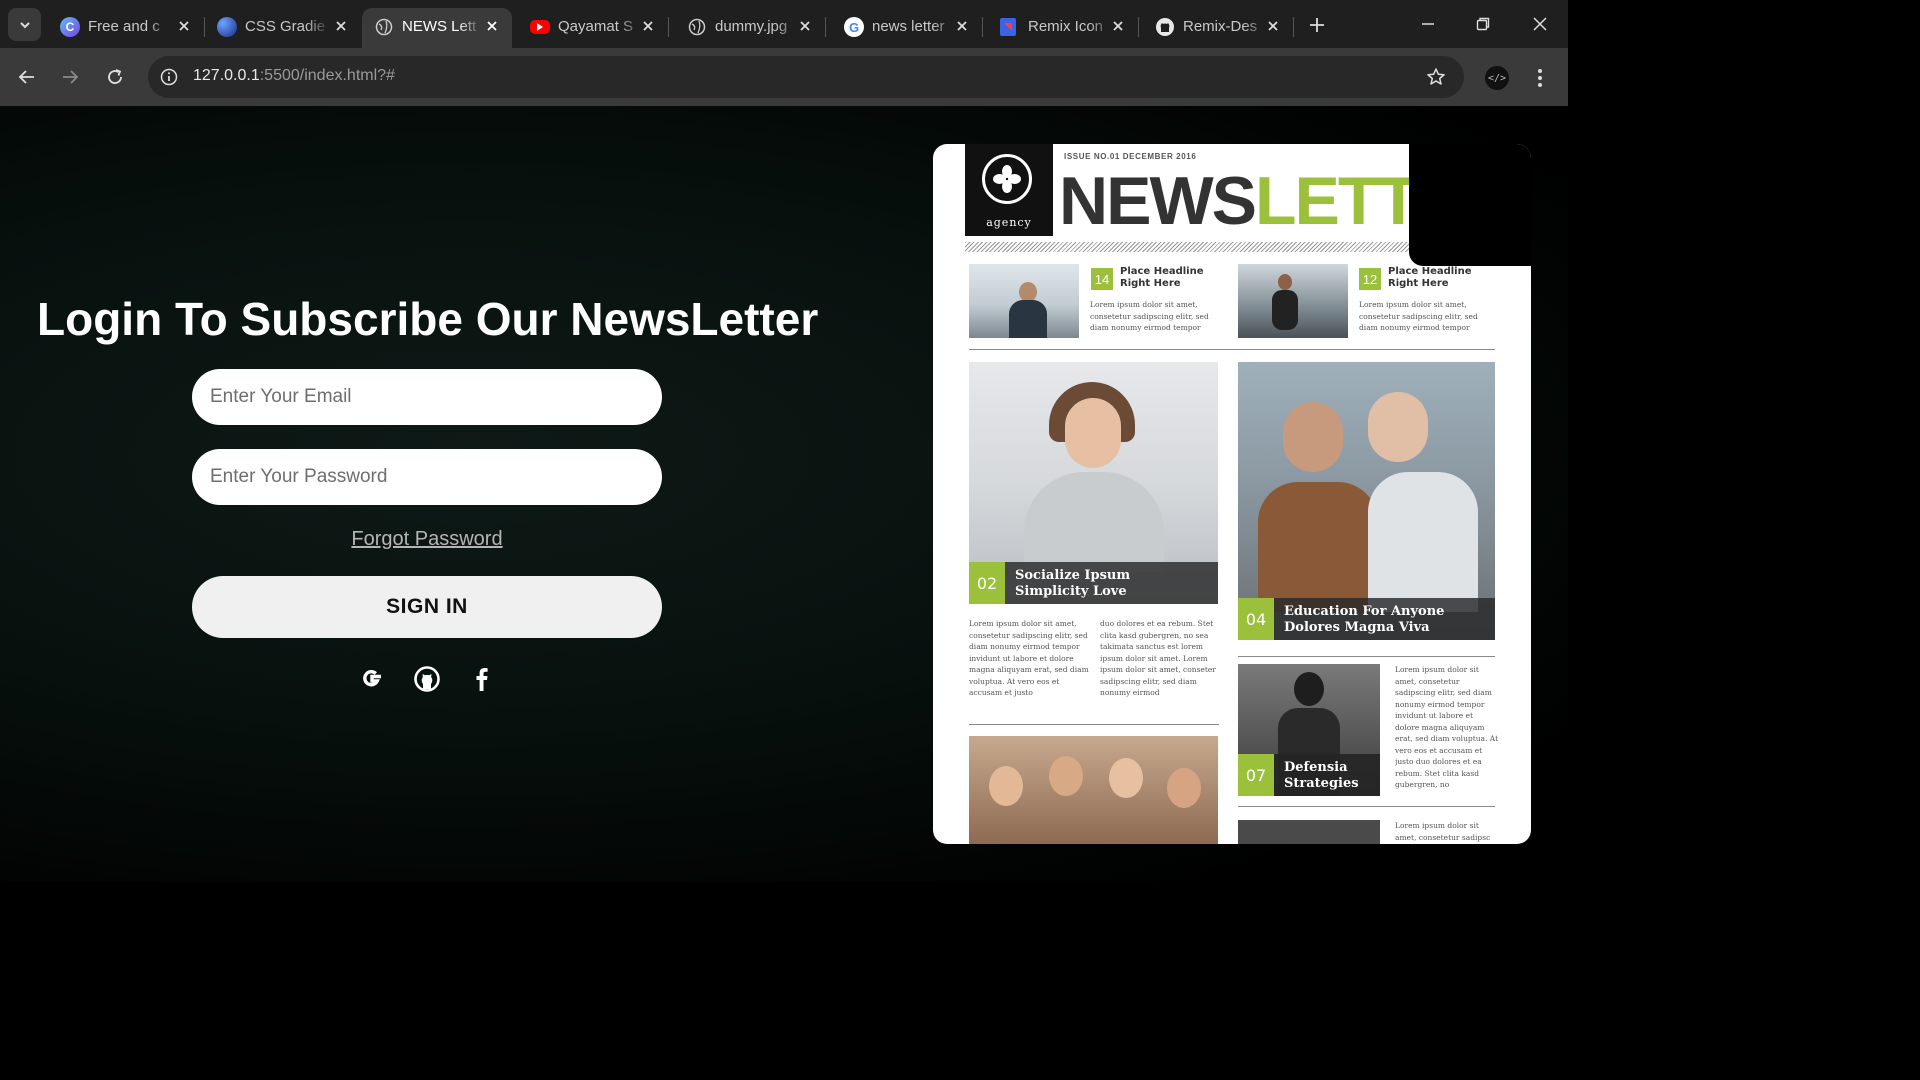 This screenshot has height=1080, width=1920. What do you see at coordinates (427, 477) in the screenshot?
I see `password-input` at bounding box center [427, 477].